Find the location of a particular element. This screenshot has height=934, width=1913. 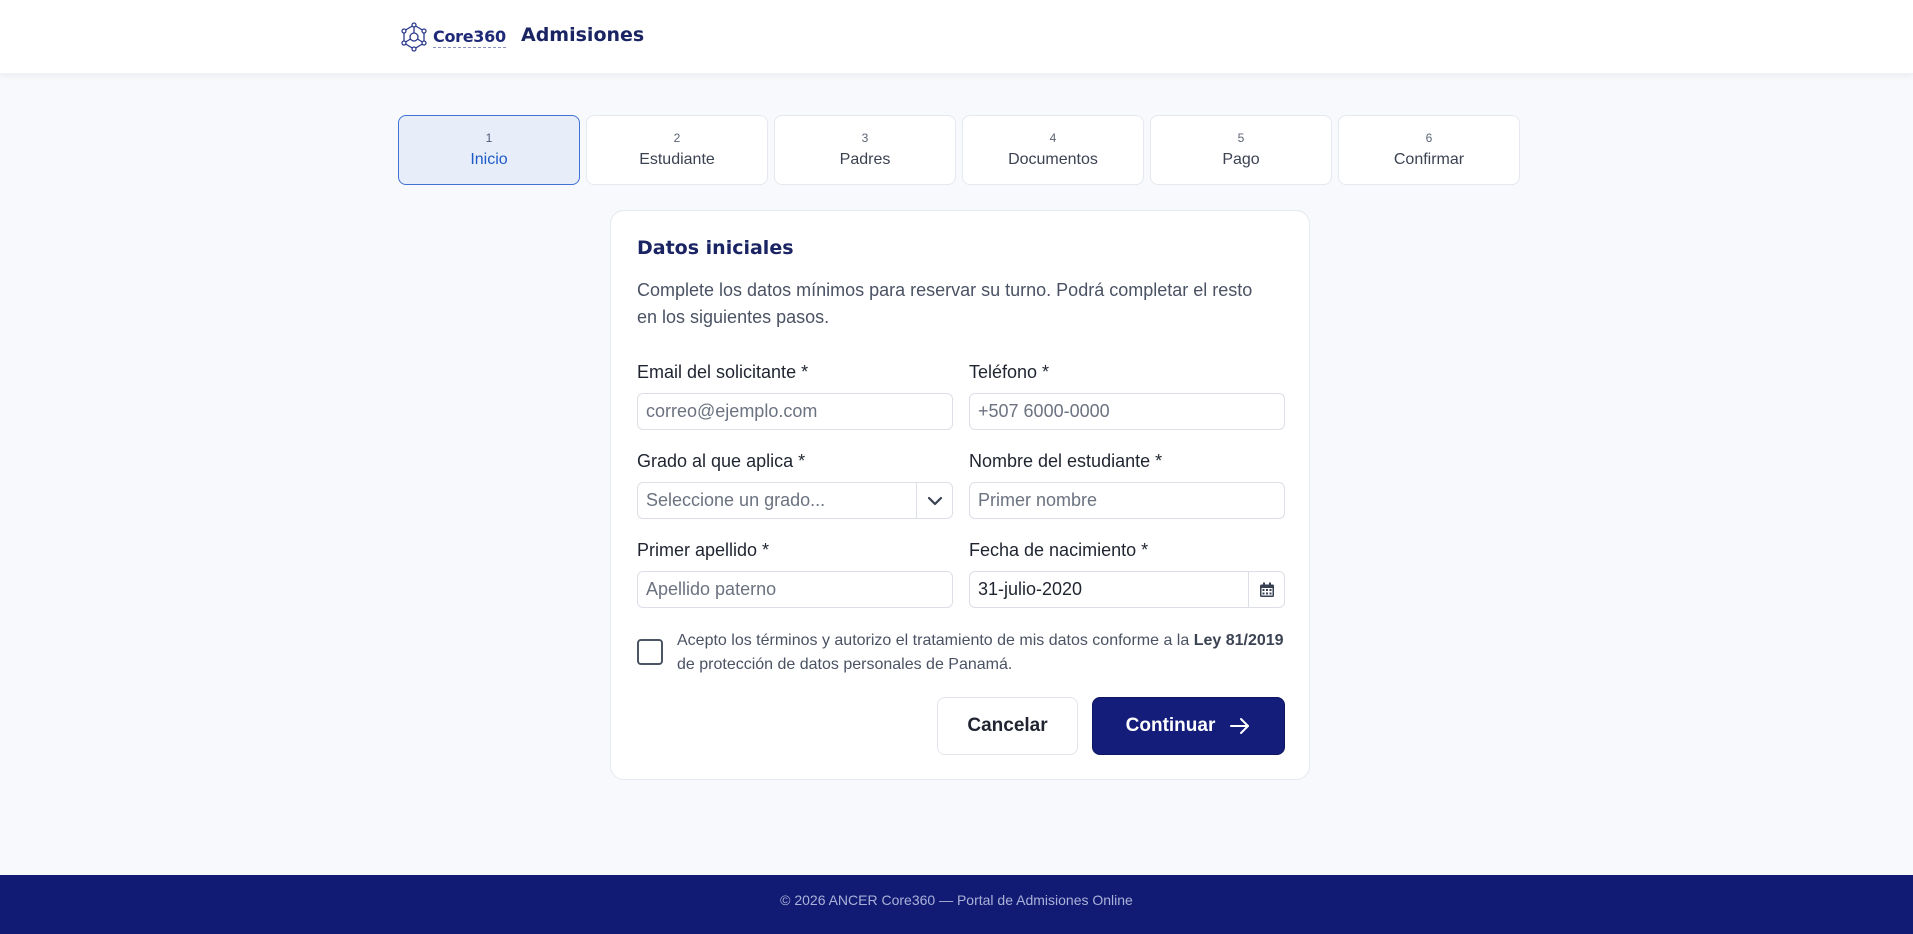

step-label: Padres is located at coordinates (865, 159).